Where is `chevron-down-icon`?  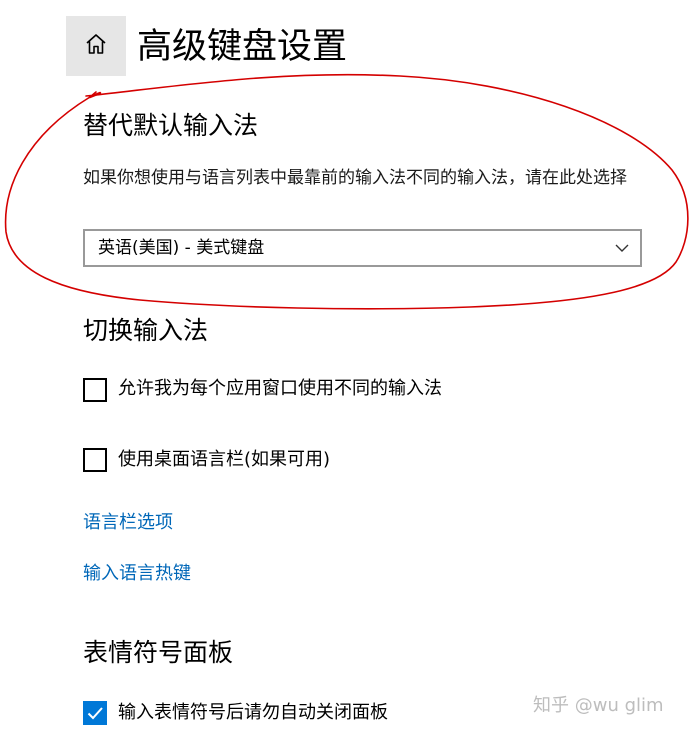 chevron-down-icon is located at coordinates (622, 250).